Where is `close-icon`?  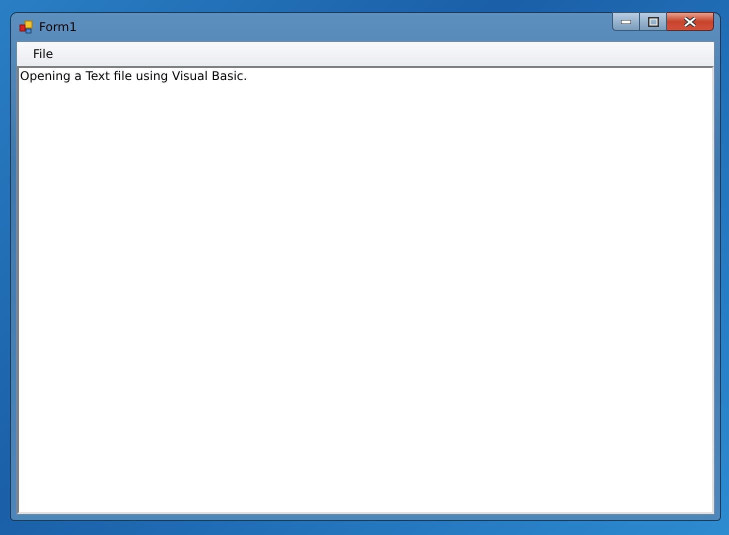
close-icon is located at coordinates (690, 21).